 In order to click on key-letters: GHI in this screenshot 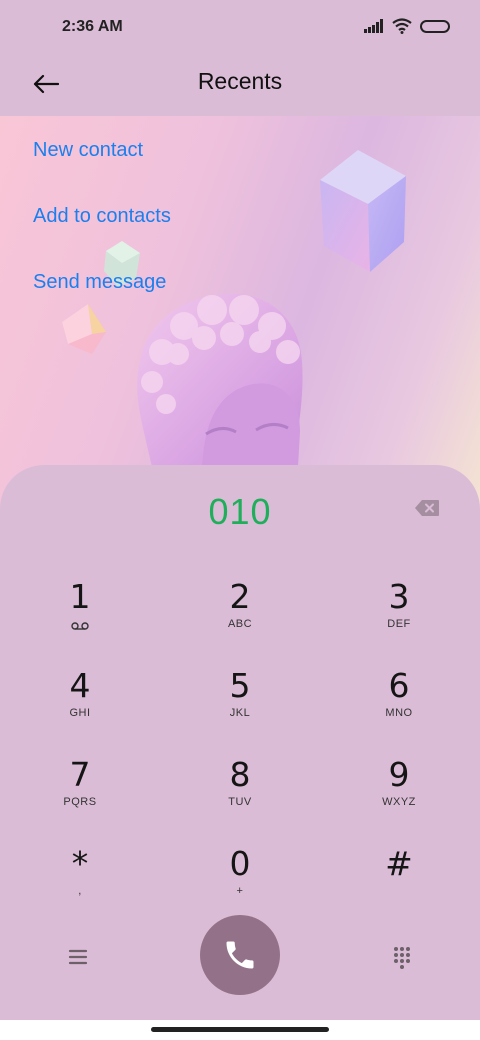, I will do `click(80, 713)`.